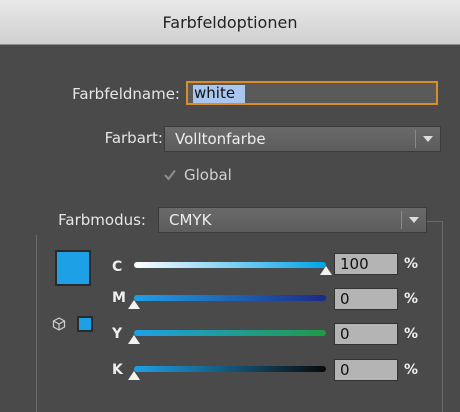  I want to click on black-unit: %, so click(411, 370).